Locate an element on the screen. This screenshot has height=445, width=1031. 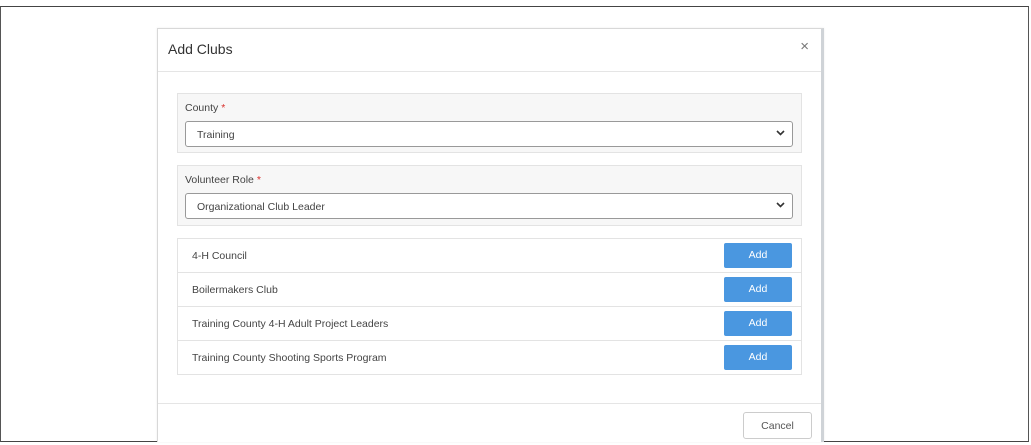
volunteer-role-select-value: Organizational Club Leader is located at coordinates (261, 207).